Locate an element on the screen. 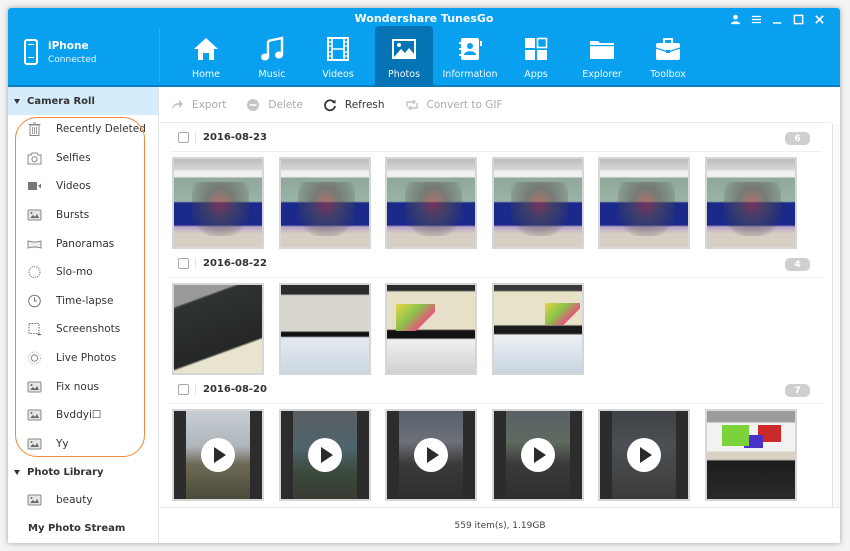  sidebar-item-live-photos: Live Photos is located at coordinates (83, 358).